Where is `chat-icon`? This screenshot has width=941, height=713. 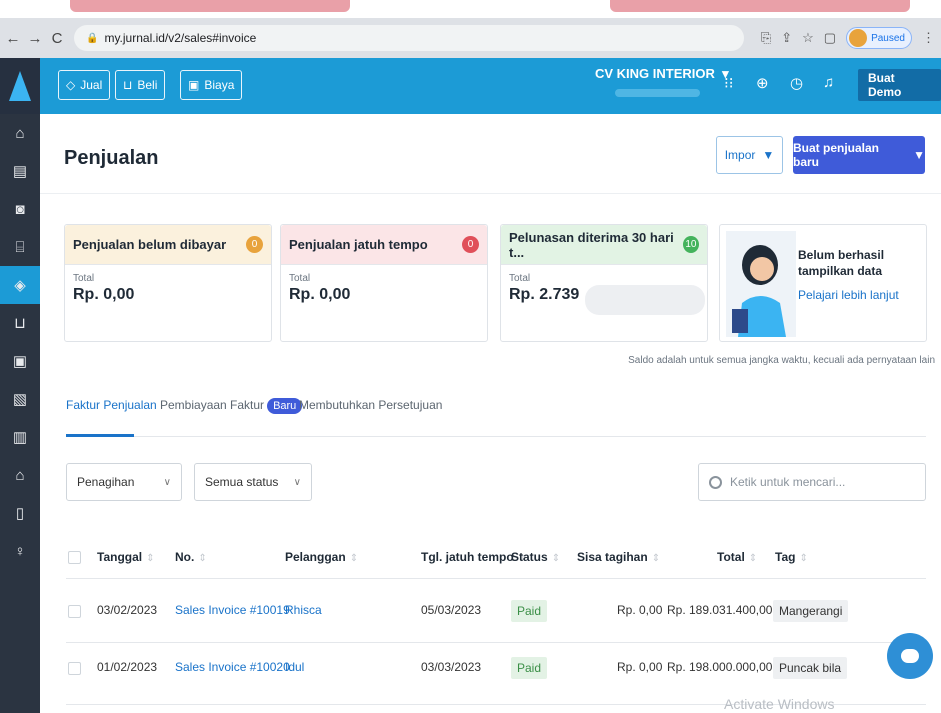 chat-icon is located at coordinates (910, 656).